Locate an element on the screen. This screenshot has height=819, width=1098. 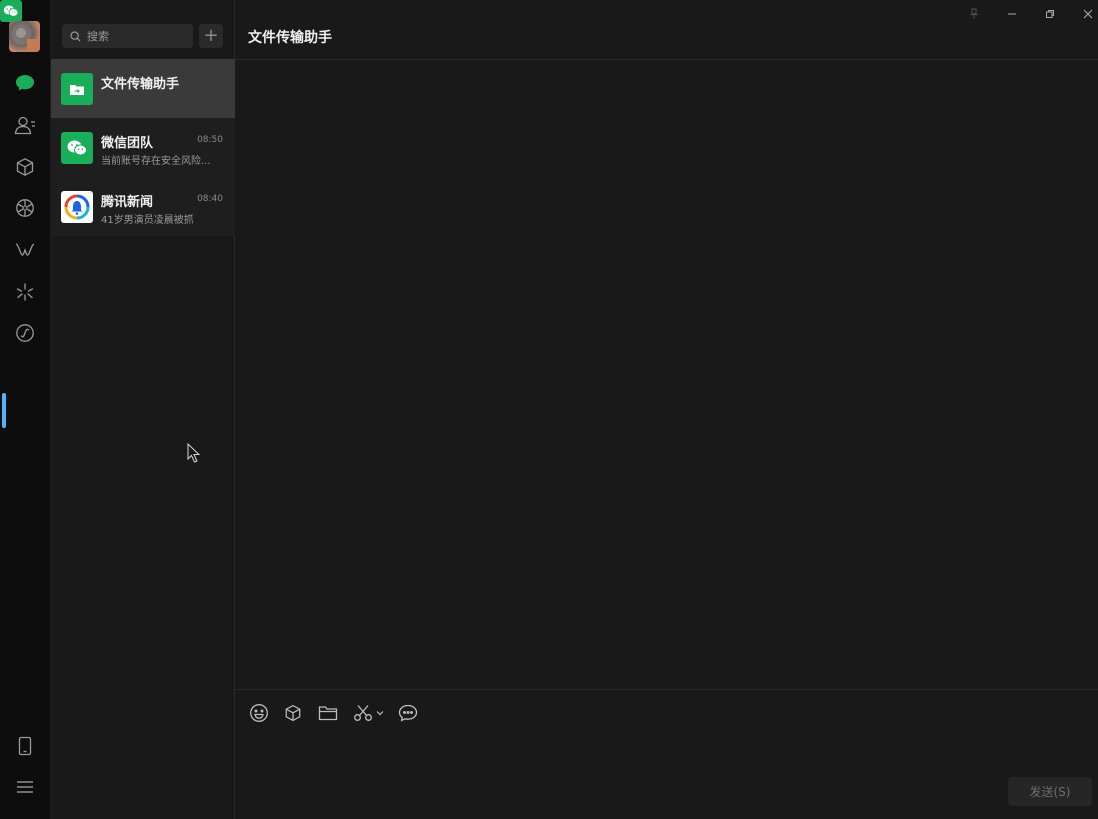
chat-history-icon is located at coordinates (408, 713).